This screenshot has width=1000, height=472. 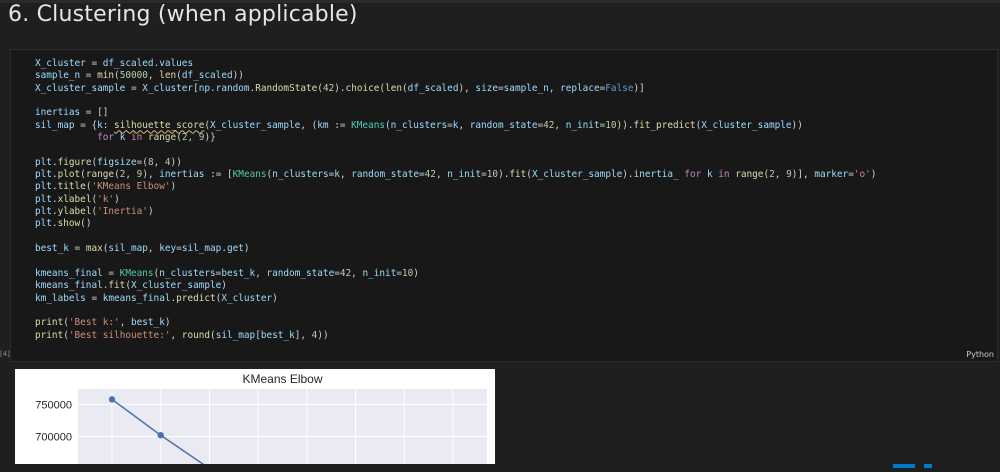 What do you see at coordinates (455, 224) in the screenshot?
I see `code-line: plt.show()` at bounding box center [455, 224].